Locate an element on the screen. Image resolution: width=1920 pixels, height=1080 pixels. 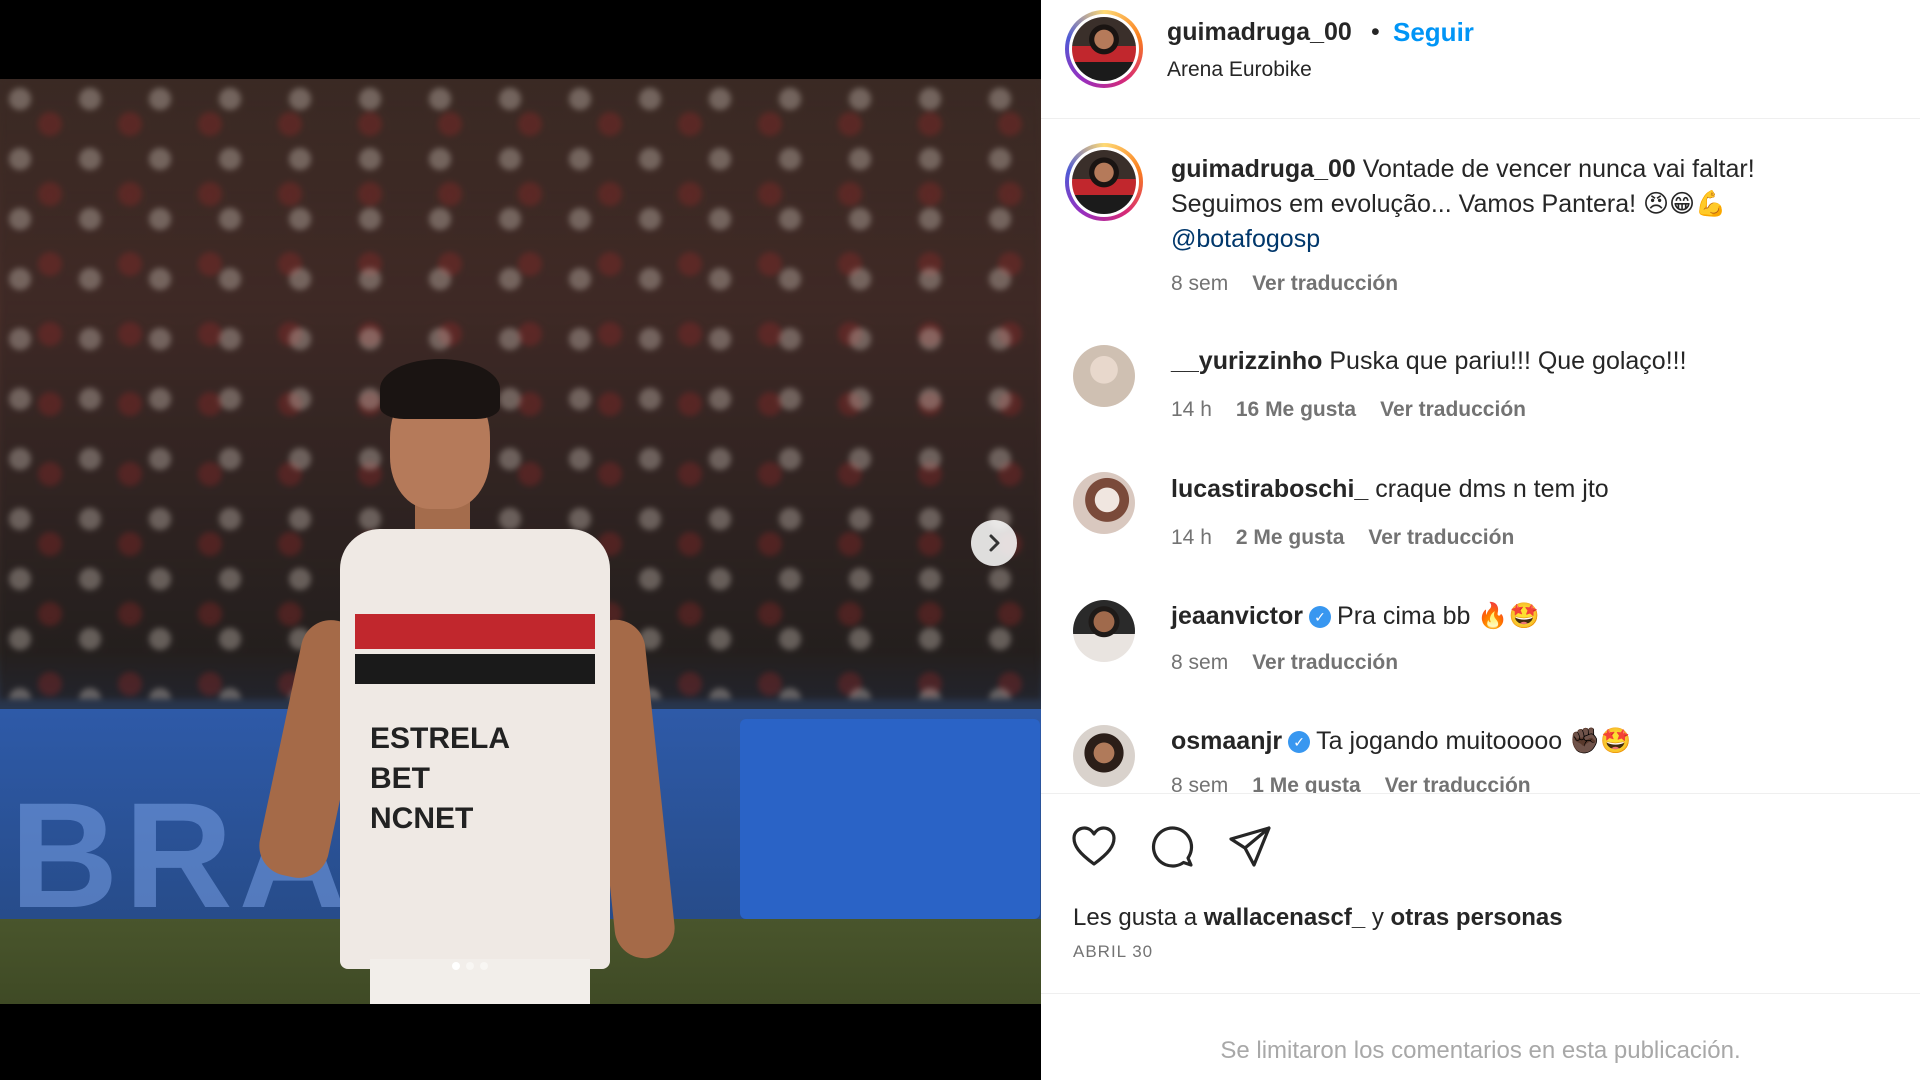
caption-avatar is located at coordinates (1104, 182).